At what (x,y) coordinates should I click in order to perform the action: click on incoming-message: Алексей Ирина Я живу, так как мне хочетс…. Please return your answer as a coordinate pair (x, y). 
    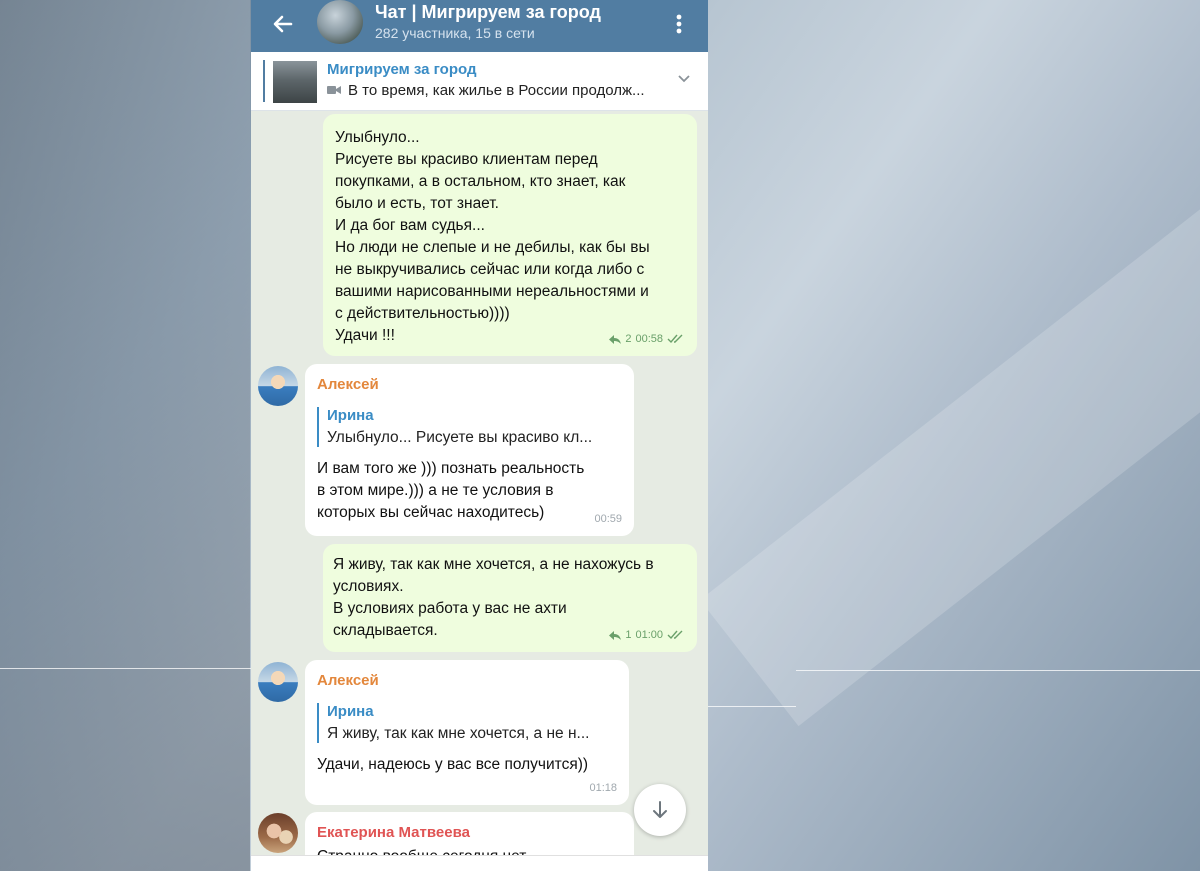
    Looking at the image, I should click on (467, 732).